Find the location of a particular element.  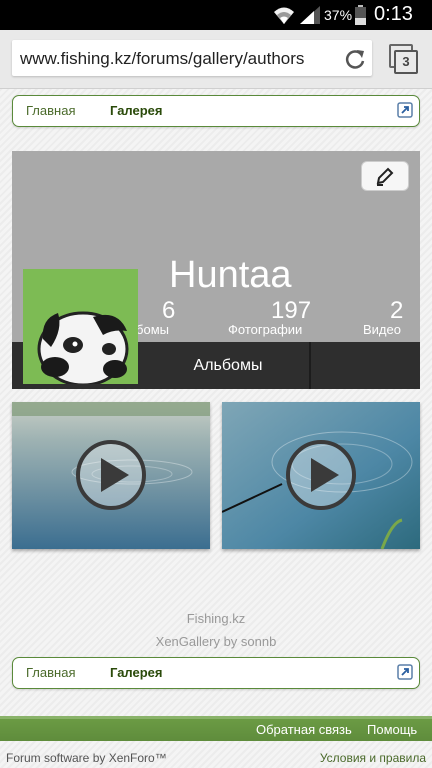

tabs-icon: 3 is located at coordinates (403, 59).